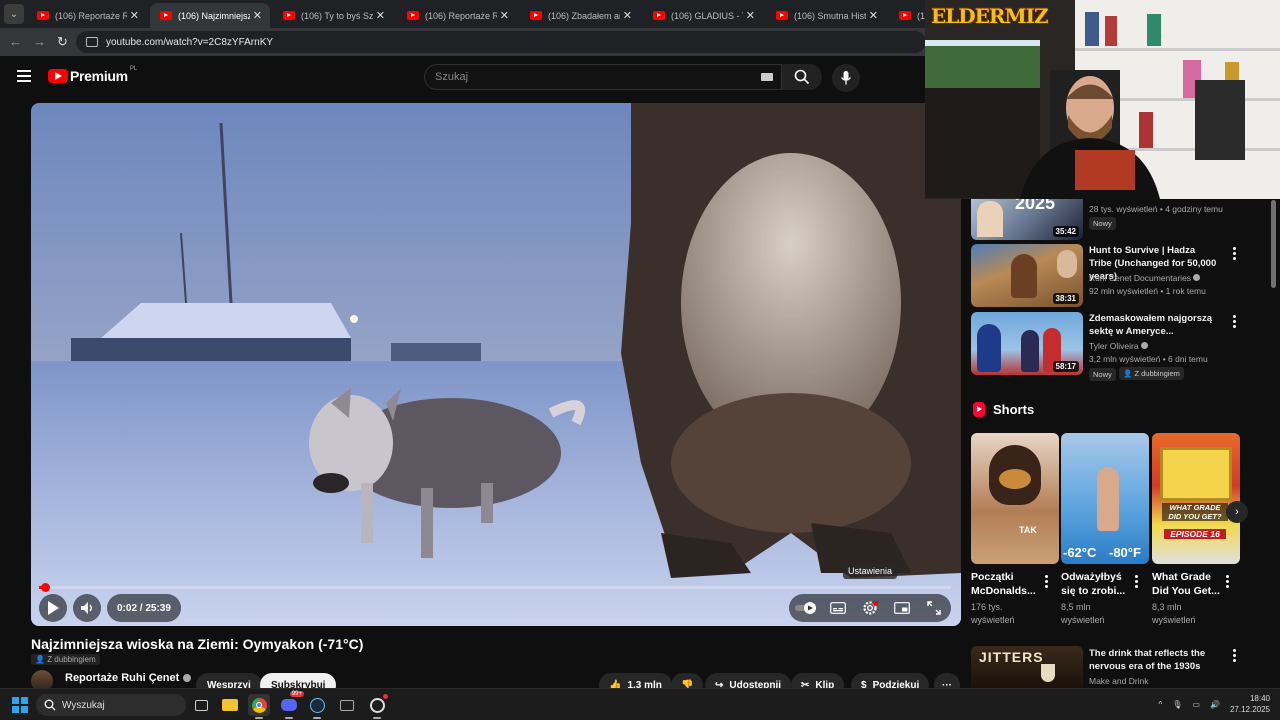  I want to click on microphone-icon: 🎙, so click(1177, 704).